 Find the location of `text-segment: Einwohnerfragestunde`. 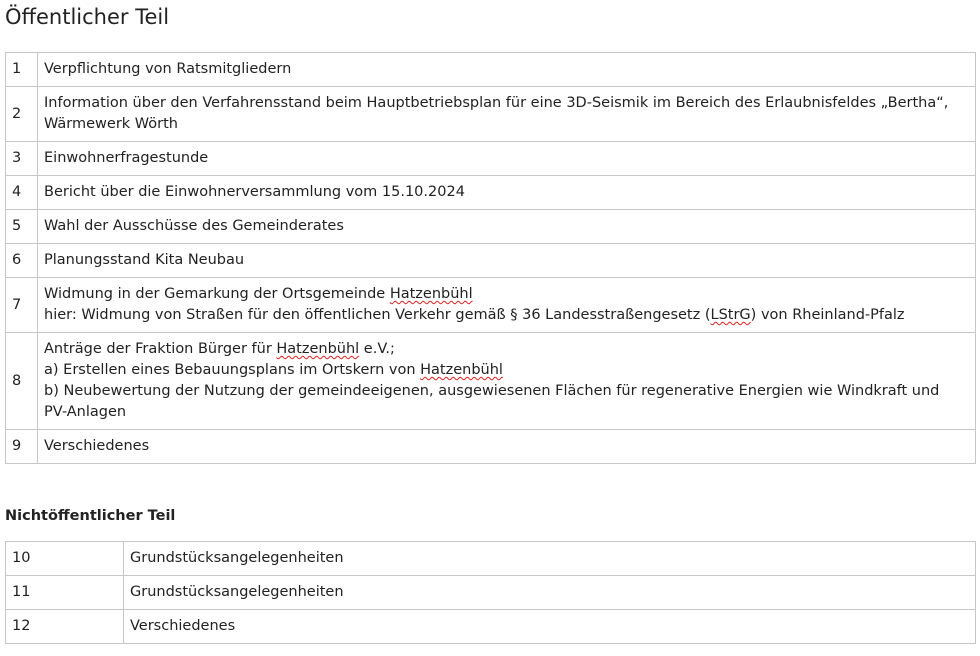

text-segment: Einwohnerfragestunde is located at coordinates (126, 158).